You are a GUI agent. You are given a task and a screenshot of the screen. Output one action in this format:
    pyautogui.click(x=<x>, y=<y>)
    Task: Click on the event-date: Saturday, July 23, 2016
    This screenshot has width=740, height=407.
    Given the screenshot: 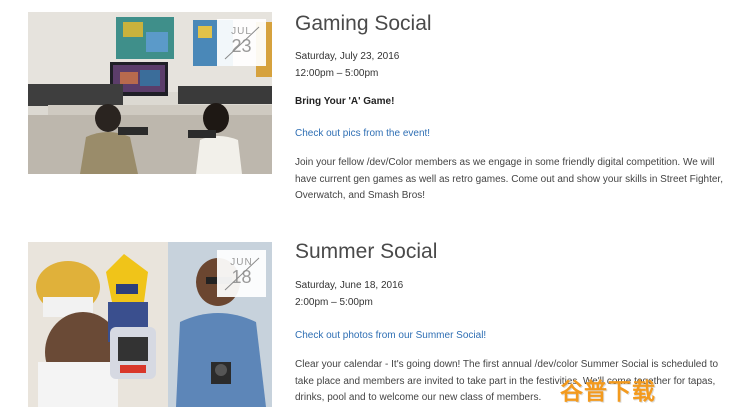 What is the action you would take?
    pyautogui.click(x=347, y=56)
    